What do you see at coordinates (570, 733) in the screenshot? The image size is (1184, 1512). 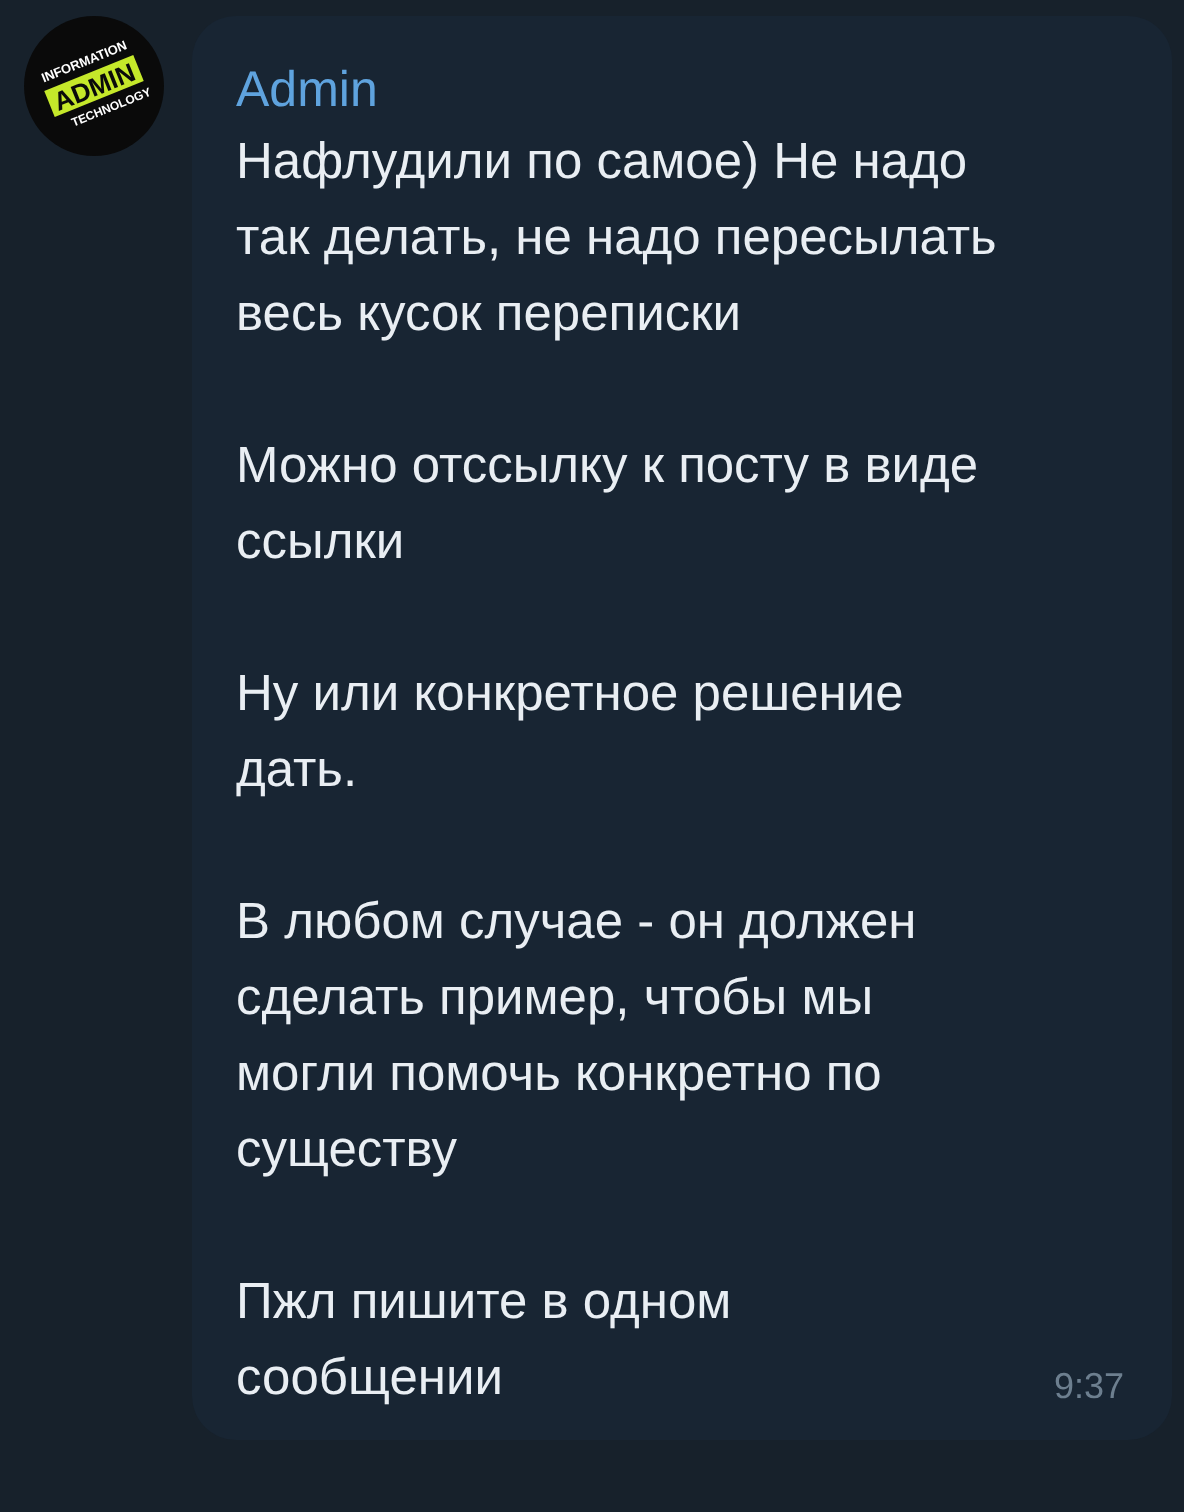 I see `message-paragraph: Ну или конкретное решение дать.` at bounding box center [570, 733].